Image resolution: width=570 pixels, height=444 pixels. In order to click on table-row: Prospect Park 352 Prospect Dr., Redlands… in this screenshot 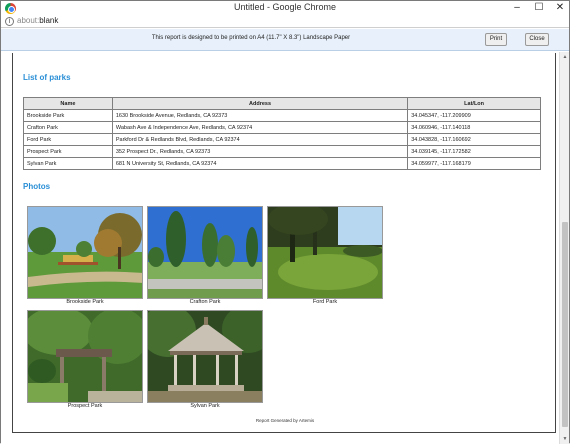, I will do `click(282, 151)`.